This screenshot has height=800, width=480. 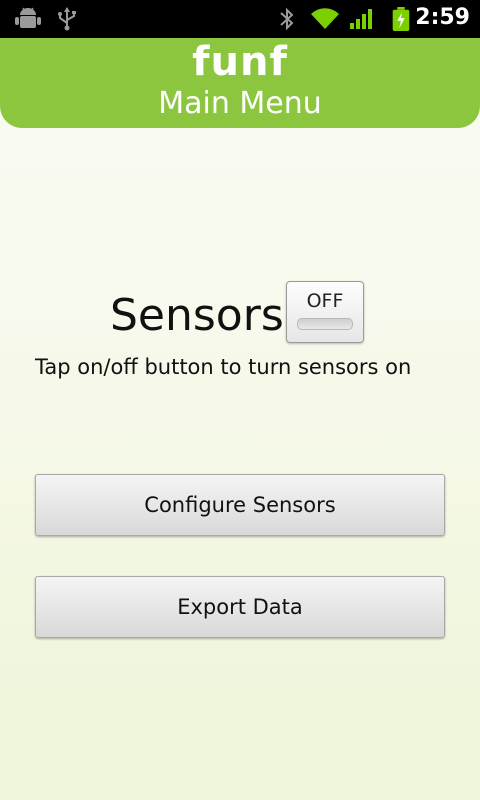 I want to click on usb-icon, so click(x=67, y=19).